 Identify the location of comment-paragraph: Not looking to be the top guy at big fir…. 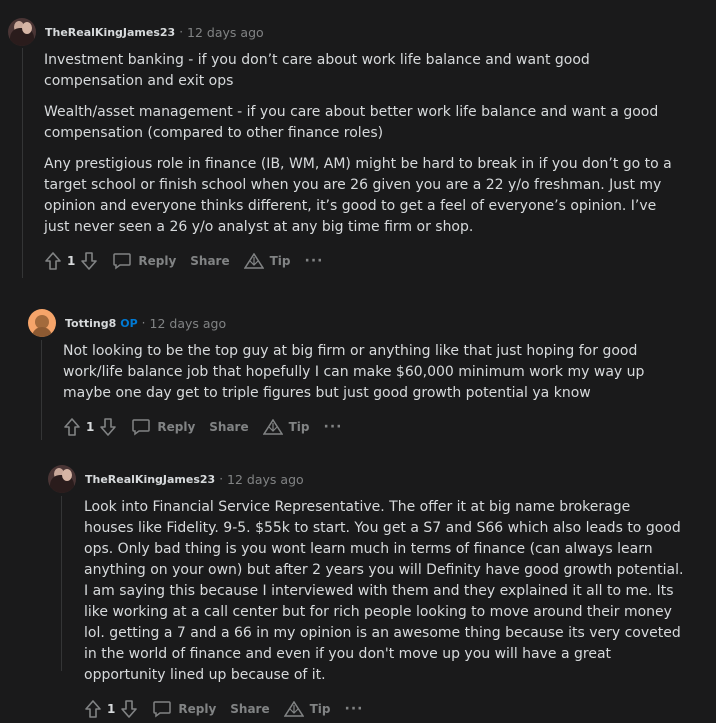
(354, 372).